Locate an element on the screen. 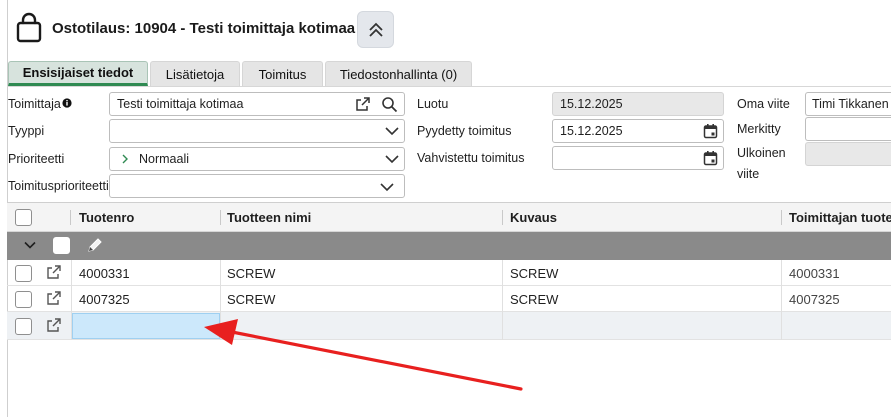  group-select-checkbox is located at coordinates (61, 245).